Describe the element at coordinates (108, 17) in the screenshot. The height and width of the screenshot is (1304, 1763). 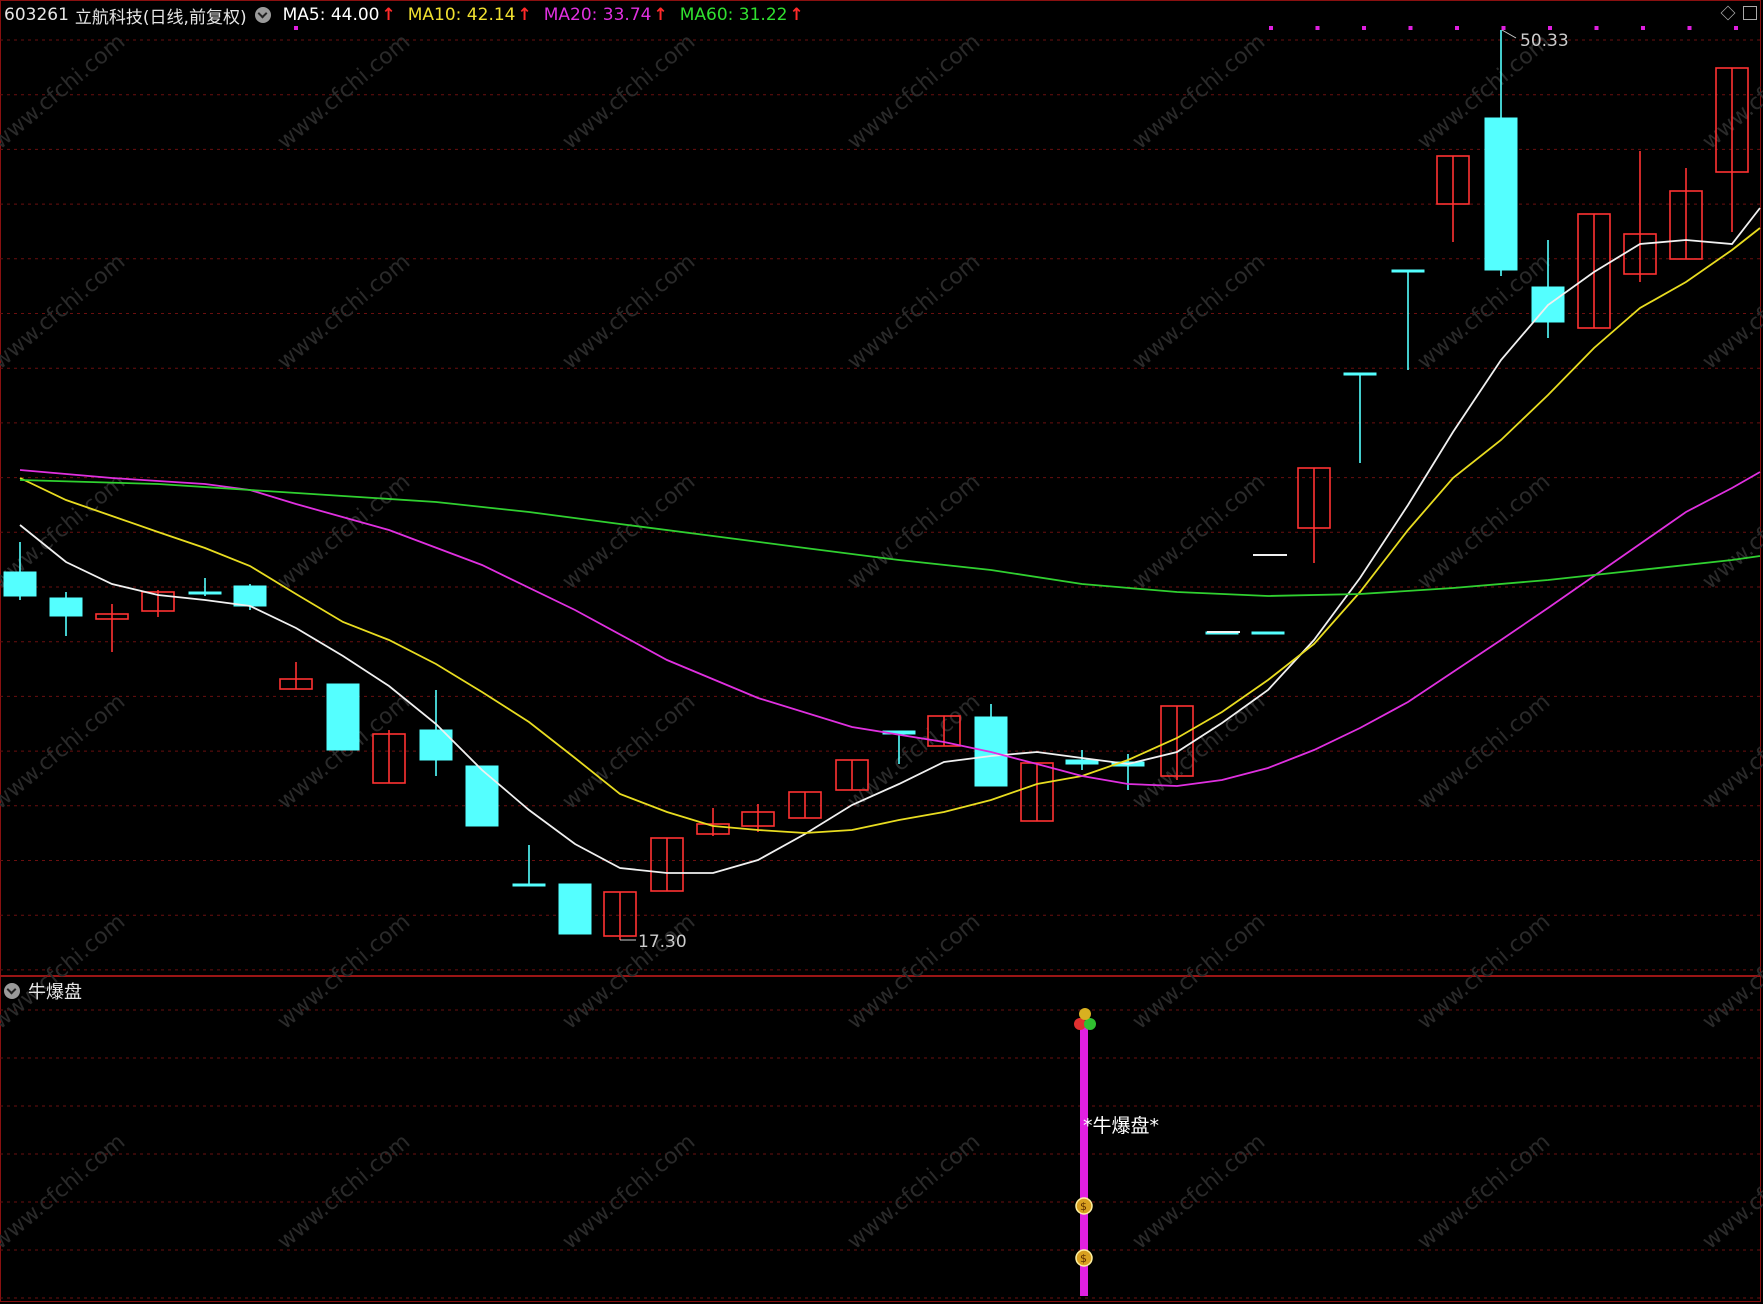
I see `stock-name: 立航科技` at that location.